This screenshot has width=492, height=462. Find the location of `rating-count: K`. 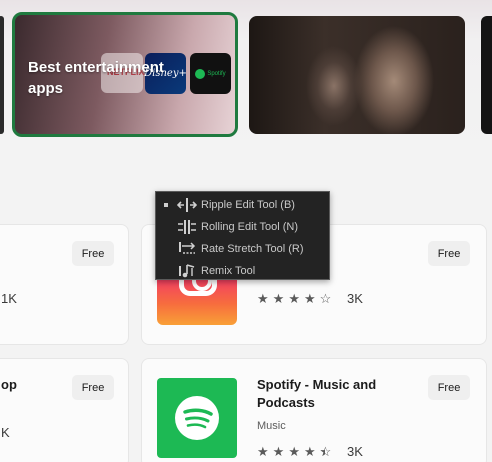

rating-count: K is located at coordinates (5, 432).